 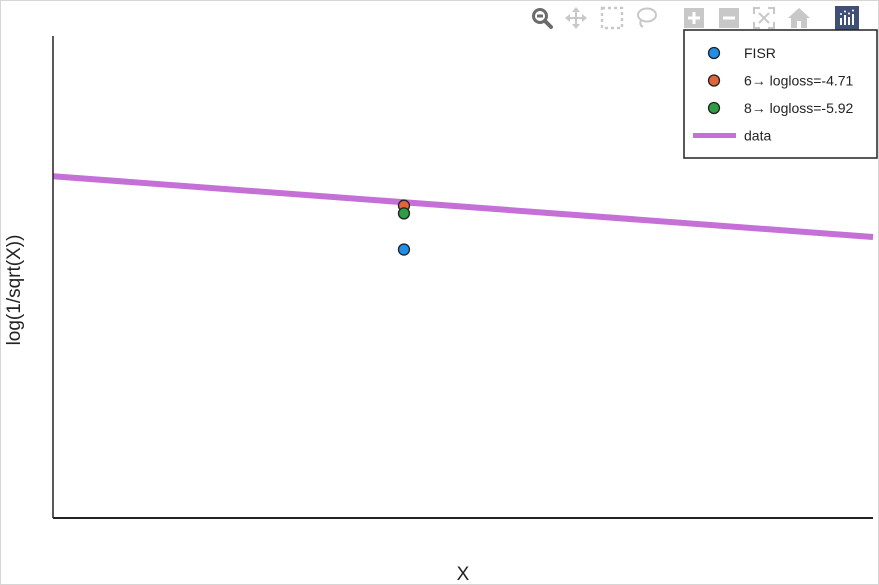 What do you see at coordinates (14, 290) in the screenshot?
I see `y-axis-title: log(1/sqrt(X))` at bounding box center [14, 290].